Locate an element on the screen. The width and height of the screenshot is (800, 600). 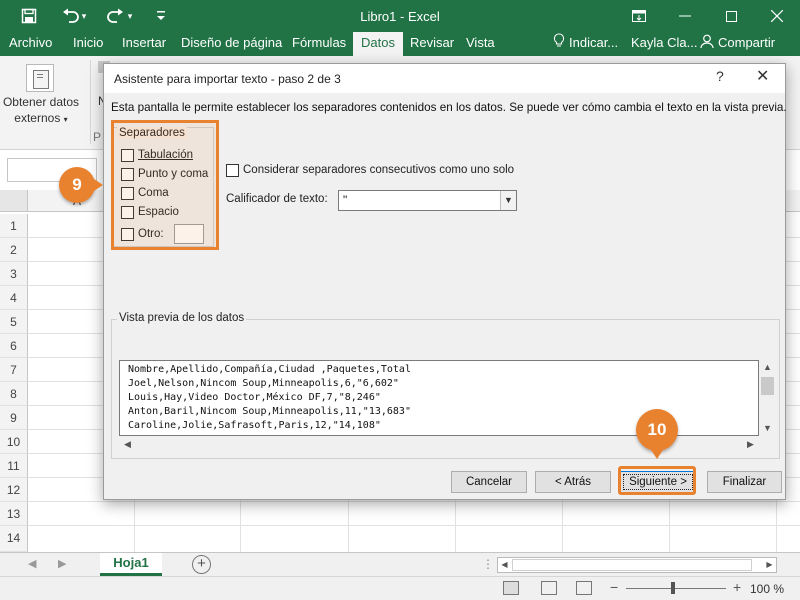
text-qualifier-label: Calificador de texto: is located at coordinates (277, 199).